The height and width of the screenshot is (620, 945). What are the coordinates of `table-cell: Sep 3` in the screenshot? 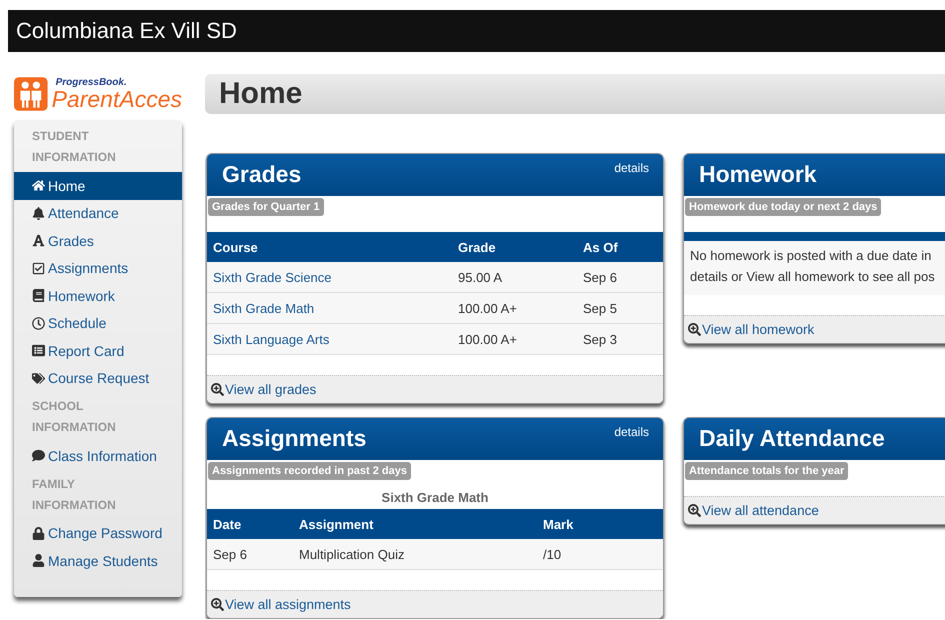 It's located at (620, 339).